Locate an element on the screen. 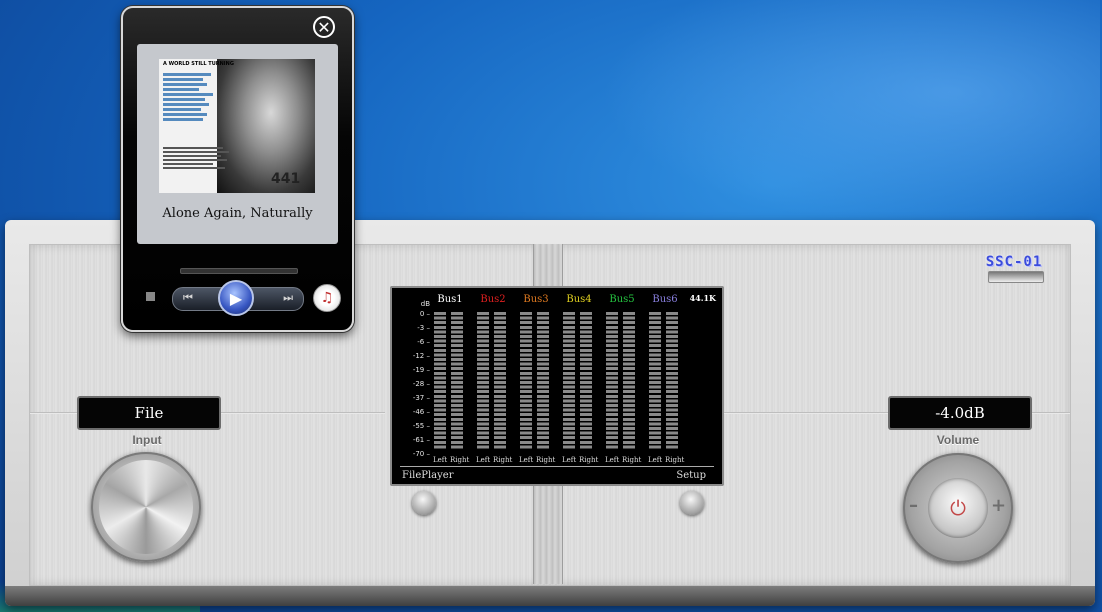  brand-logo: SSC-01 is located at coordinates (1014, 262).